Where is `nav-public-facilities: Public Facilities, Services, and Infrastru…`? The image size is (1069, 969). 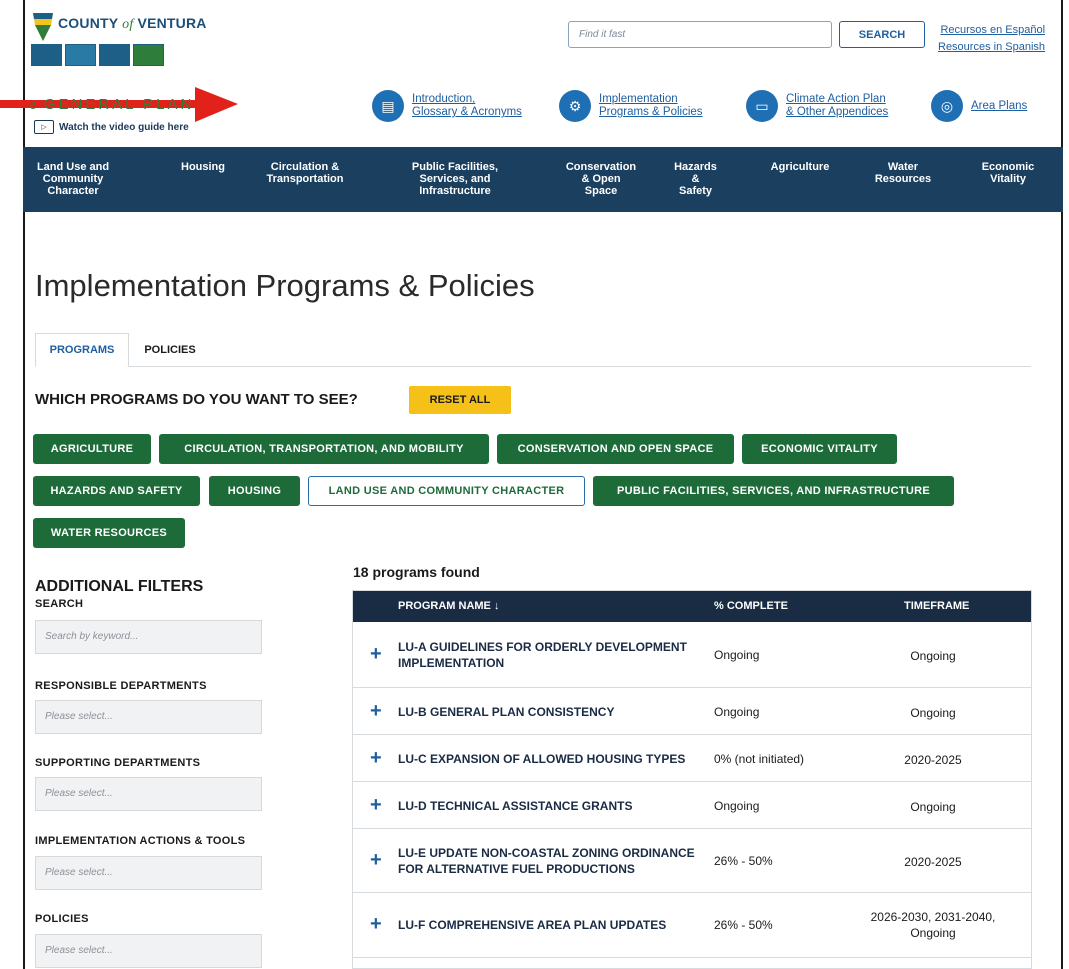 nav-public-facilities: Public Facilities, Services, and Infrastru… is located at coordinates (455, 179).